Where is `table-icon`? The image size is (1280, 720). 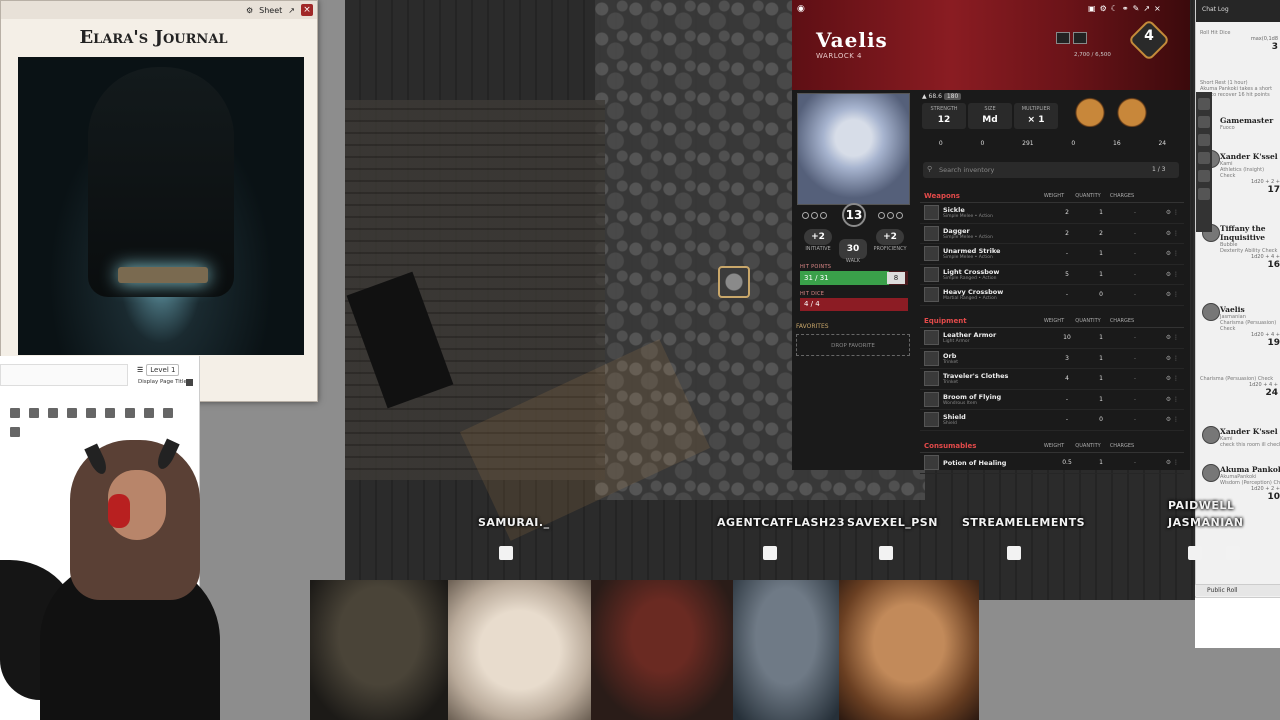
table-icon is located at coordinates (15, 413).